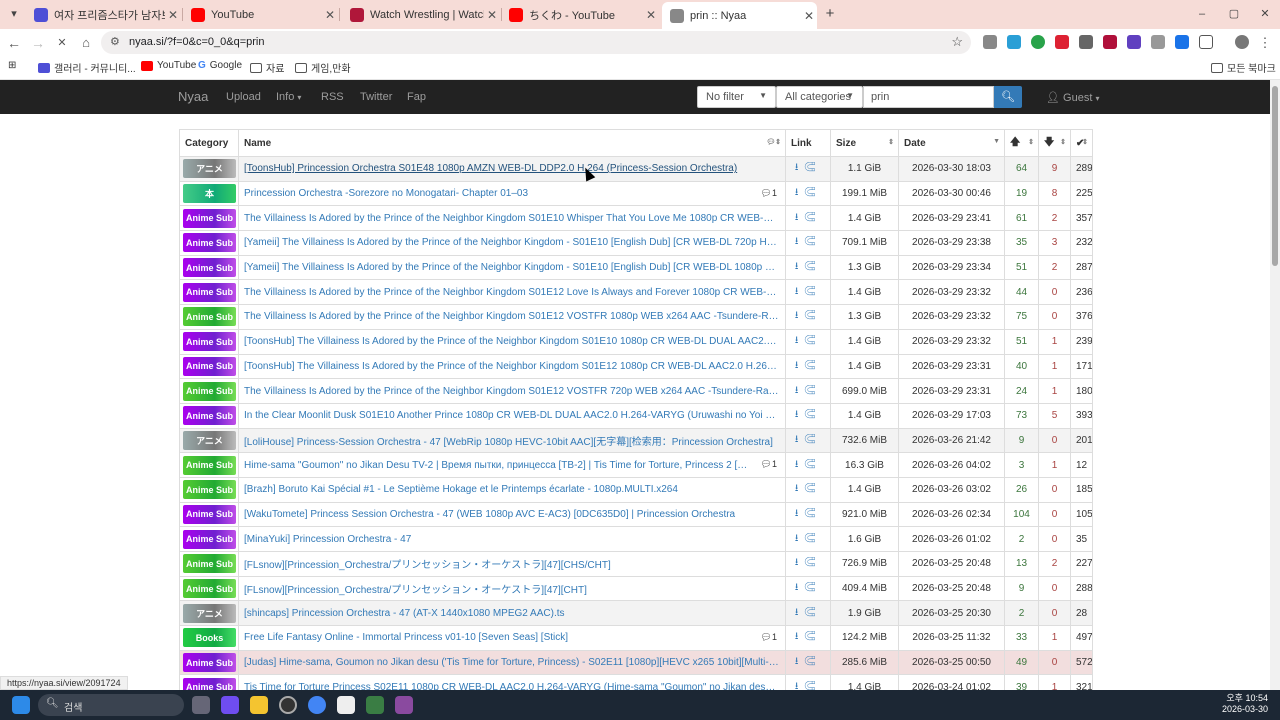 The width and height of the screenshot is (1280, 720). Describe the element at coordinates (990, 42) in the screenshot. I see `extension-reader-icon` at that location.